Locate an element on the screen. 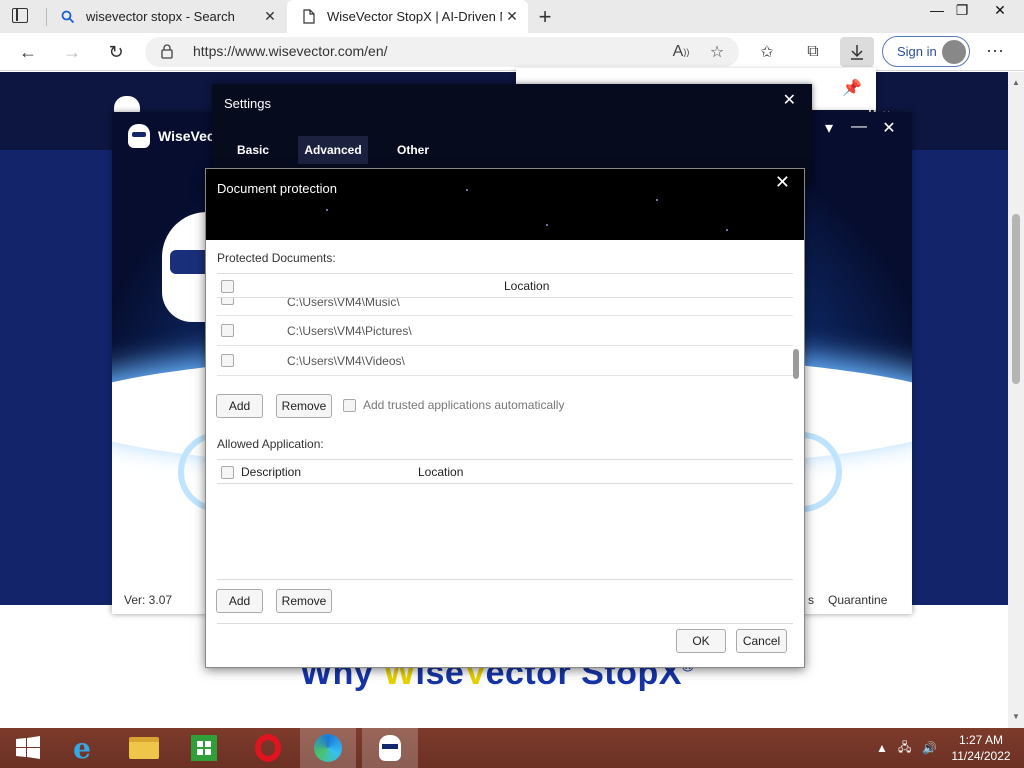 The image size is (1024, 768). wisevector-taskbar-icon is located at coordinates (390, 748).